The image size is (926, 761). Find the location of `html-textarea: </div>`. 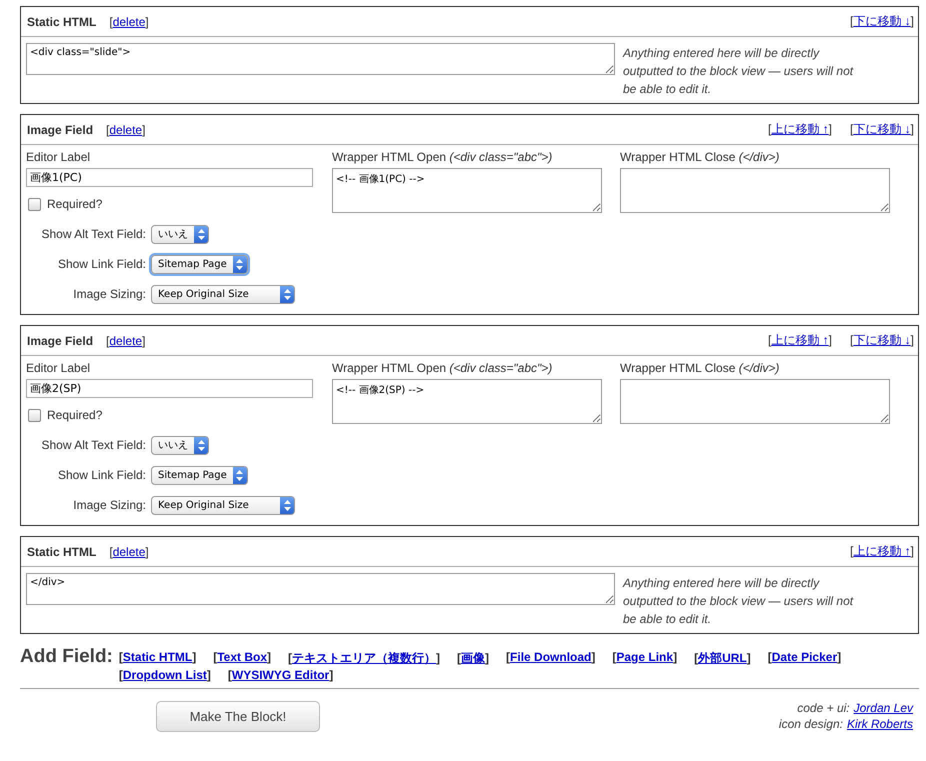

html-textarea: </div> is located at coordinates (320, 589).